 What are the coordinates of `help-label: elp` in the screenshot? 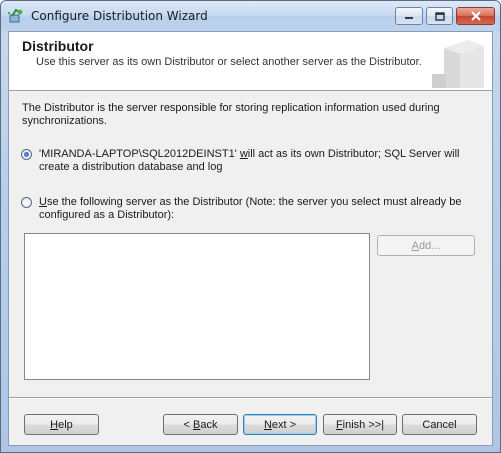 It's located at (65, 424).